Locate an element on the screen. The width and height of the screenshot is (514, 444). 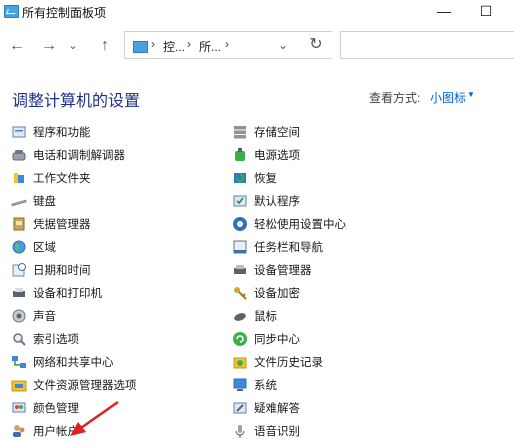
address-bar: › 控... › 所... › is located at coordinates (228, 45).